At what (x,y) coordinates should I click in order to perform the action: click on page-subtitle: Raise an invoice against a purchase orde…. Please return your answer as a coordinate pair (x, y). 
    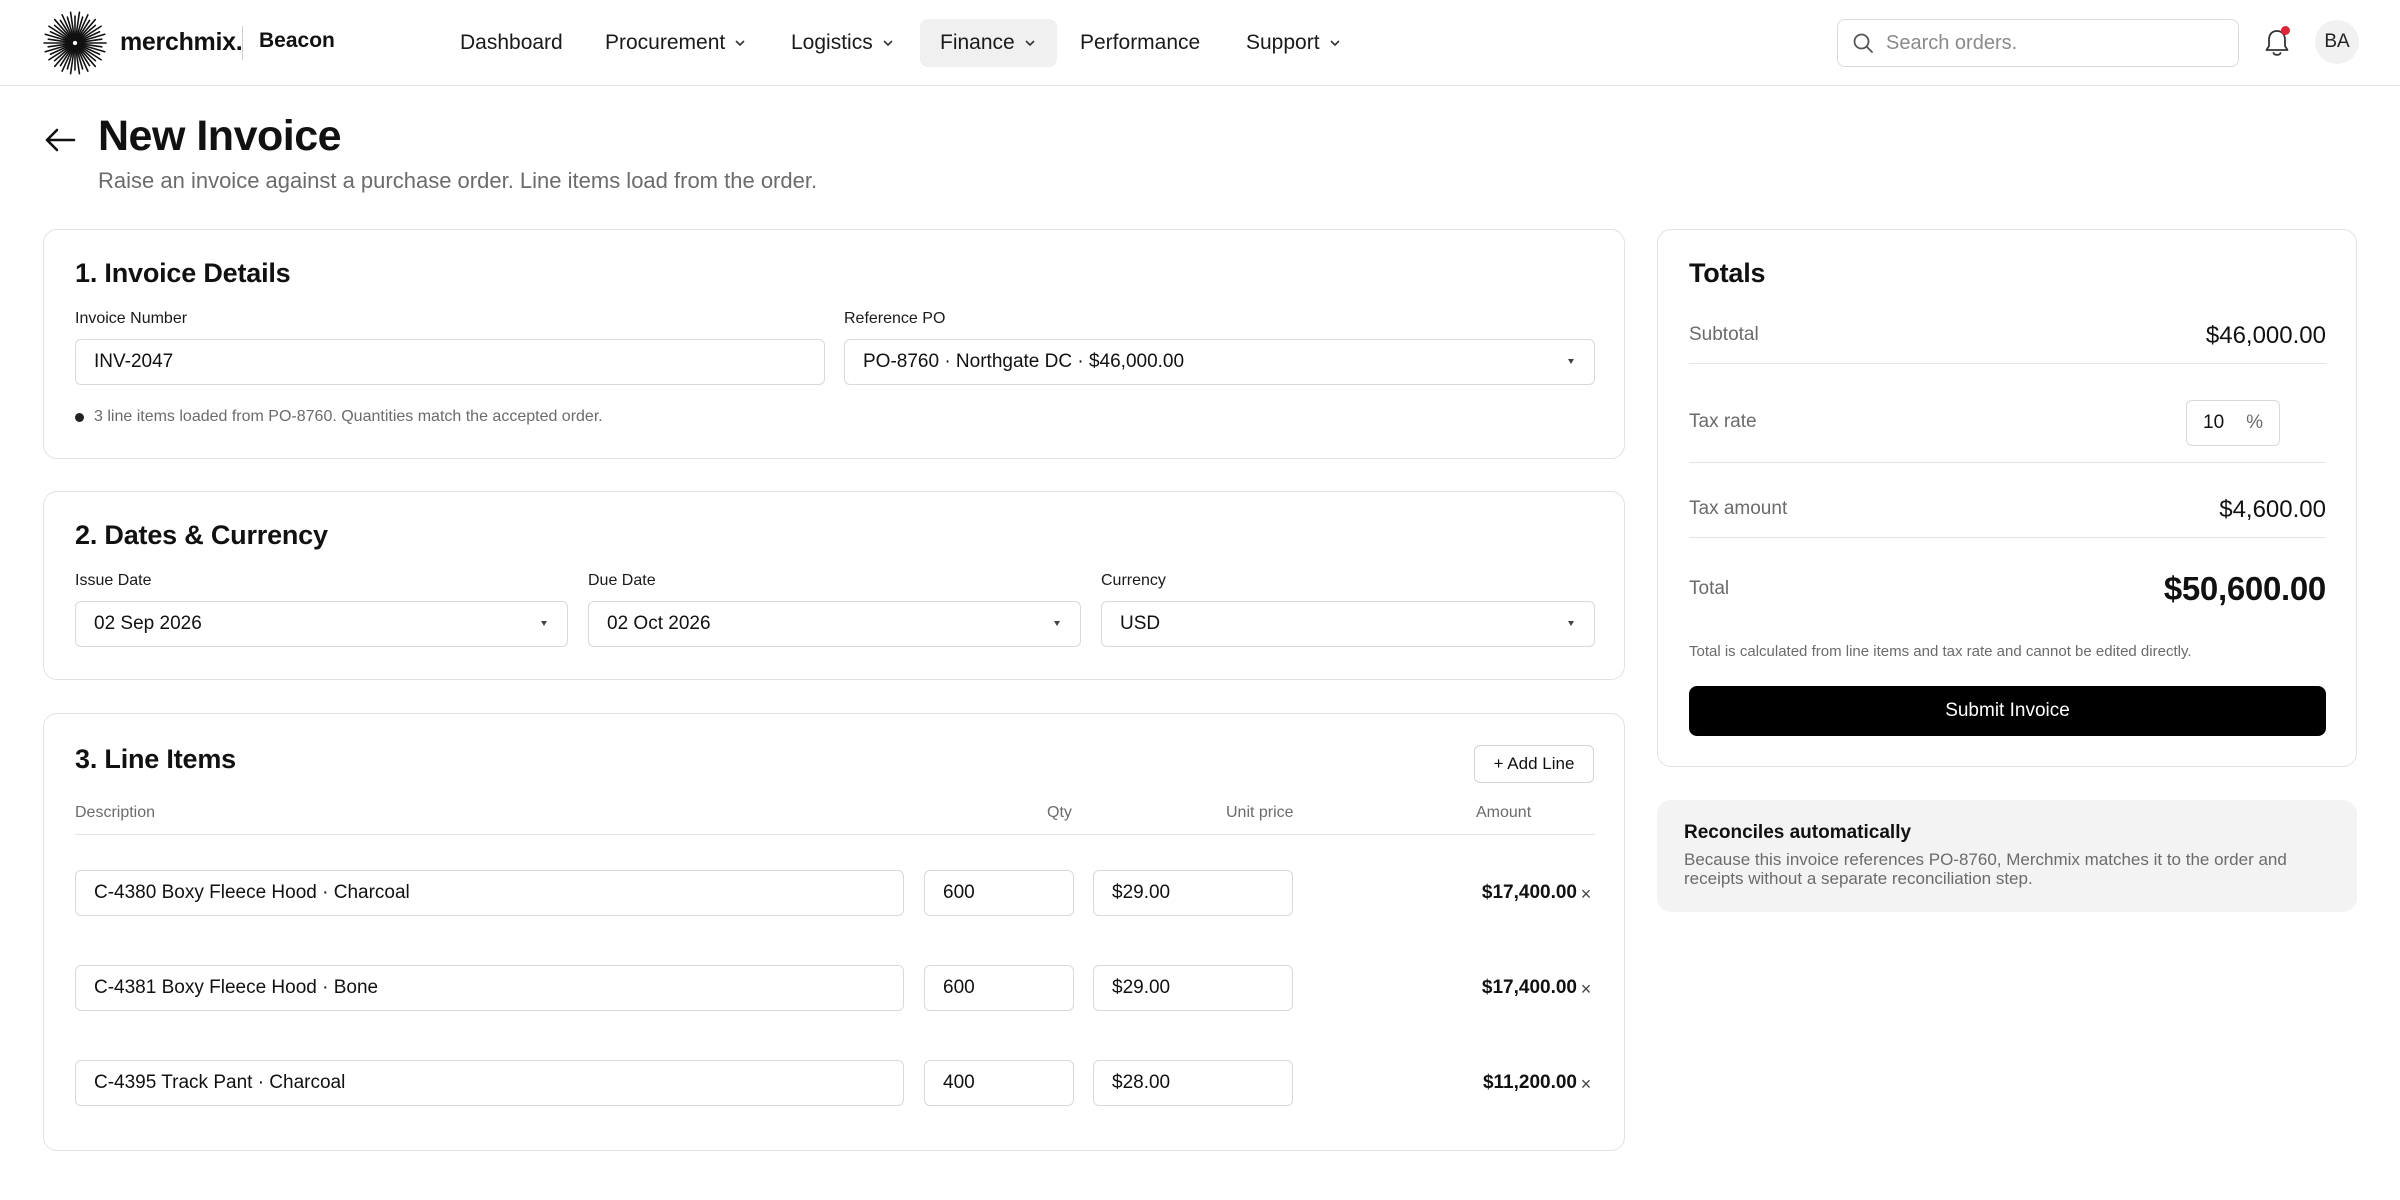
    Looking at the image, I should click on (458, 180).